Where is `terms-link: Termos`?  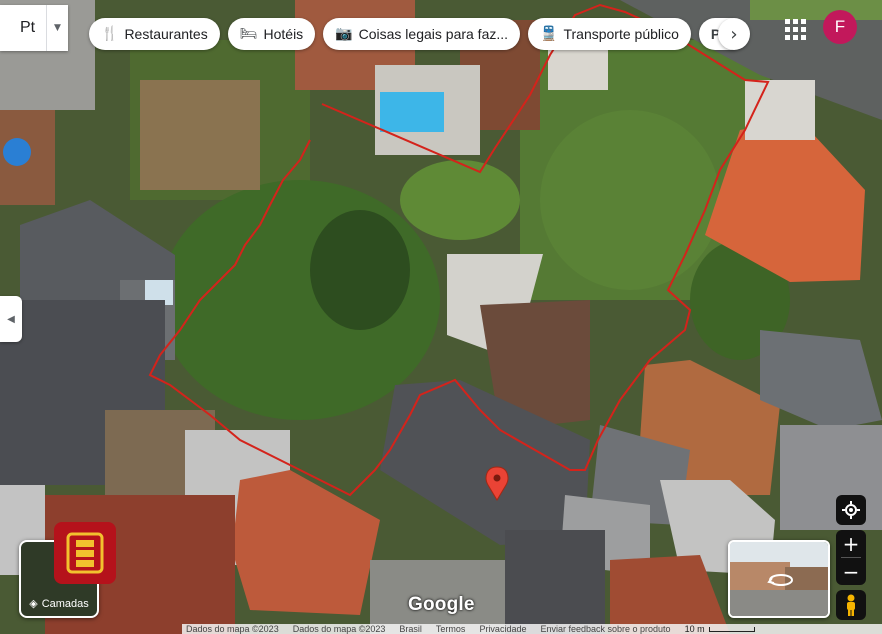 terms-link: Termos is located at coordinates (451, 629).